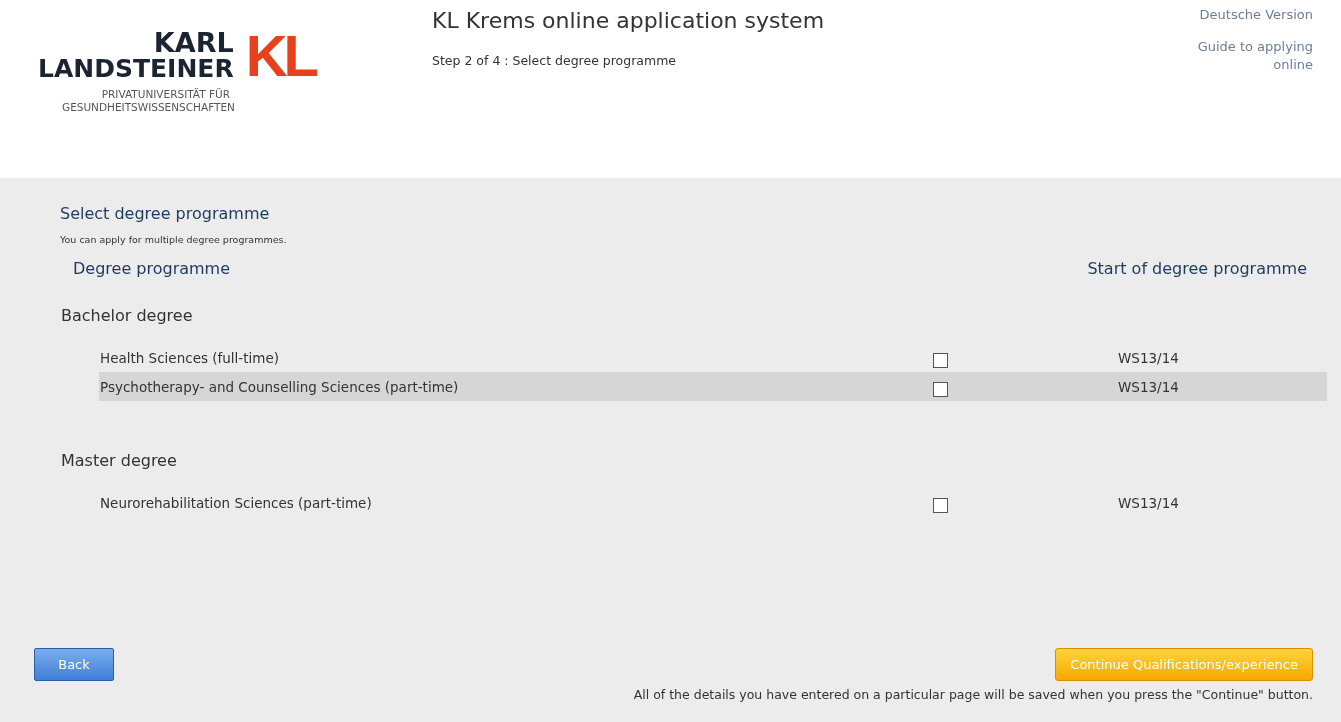  I want to click on programme-row: Health Sciences (full-time) WS13/14, so click(713, 357).